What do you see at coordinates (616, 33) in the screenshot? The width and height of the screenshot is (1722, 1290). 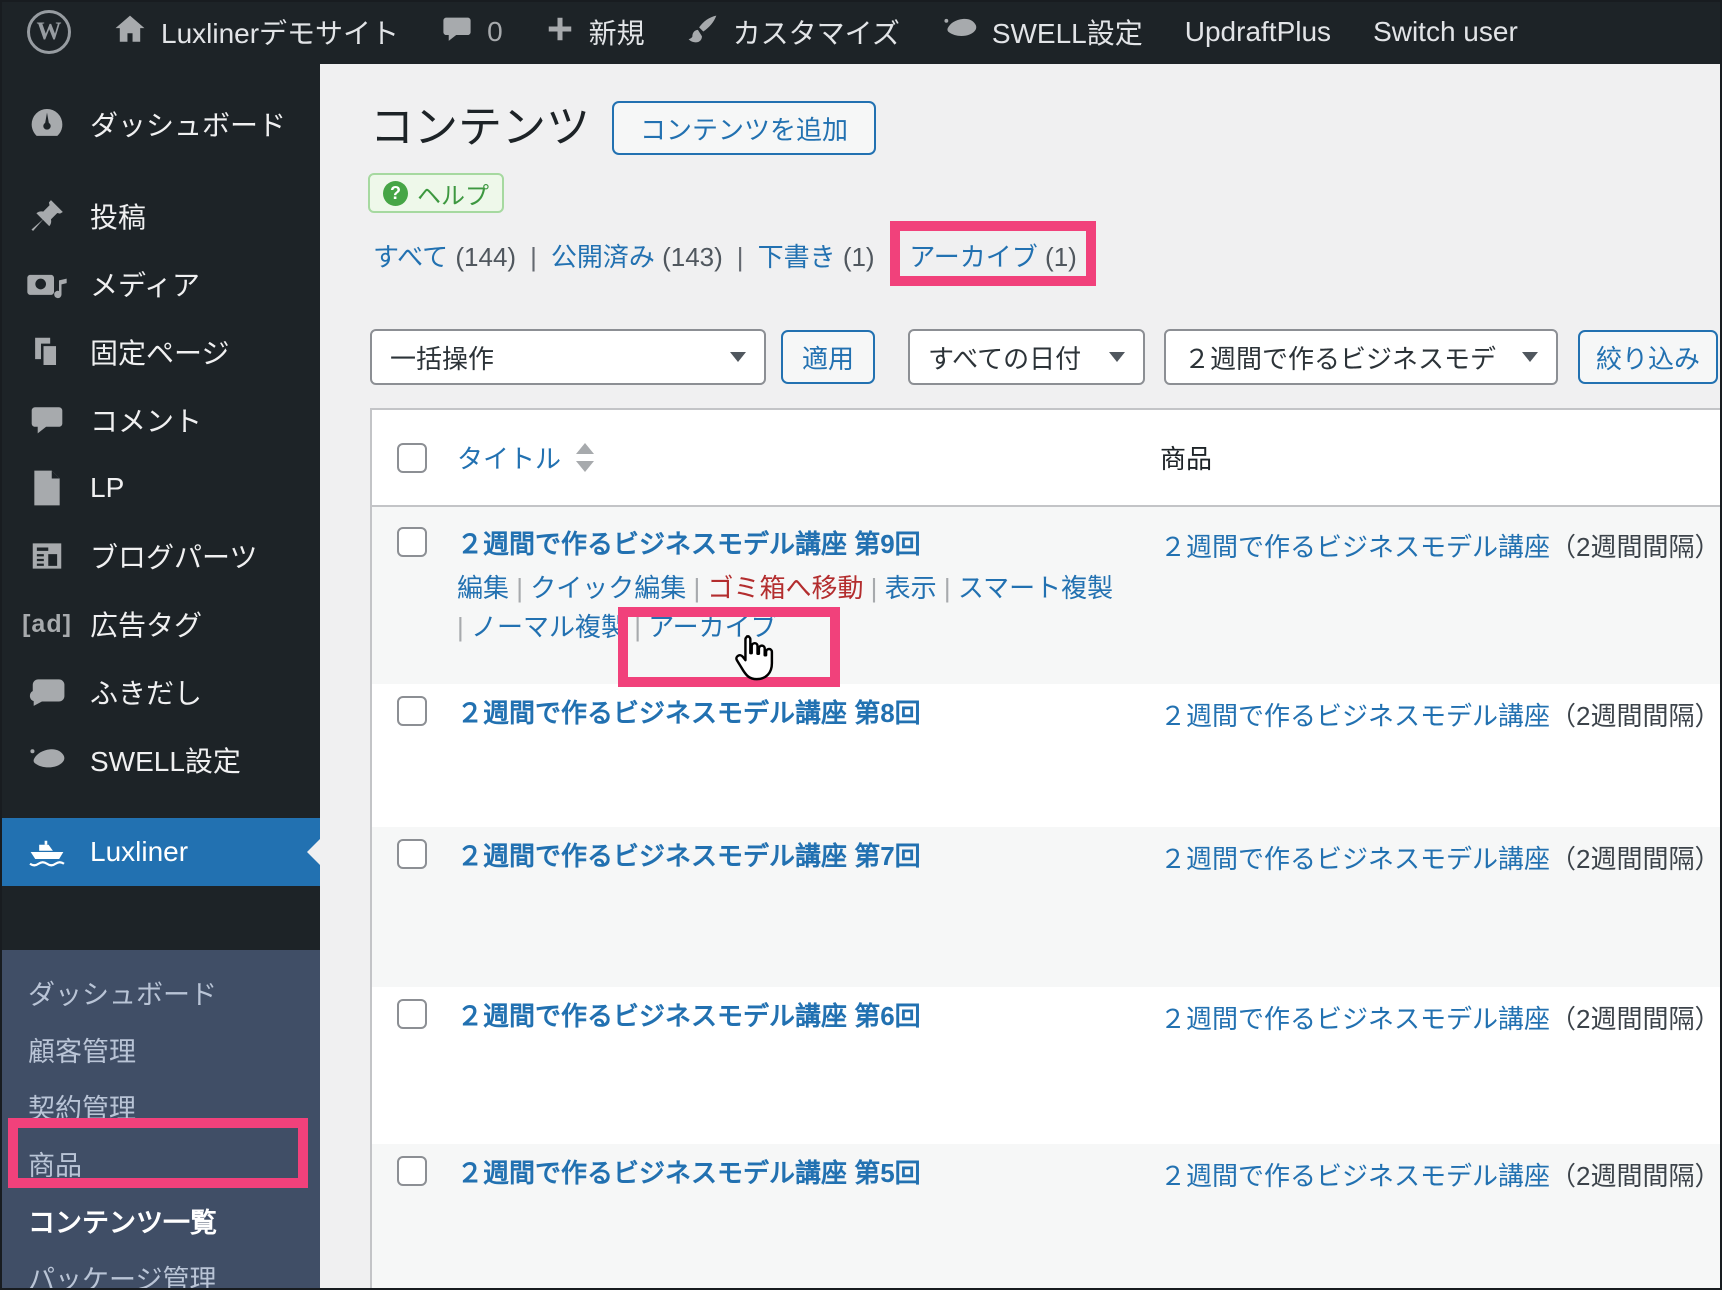 I see `new-label: 新規` at bounding box center [616, 33].